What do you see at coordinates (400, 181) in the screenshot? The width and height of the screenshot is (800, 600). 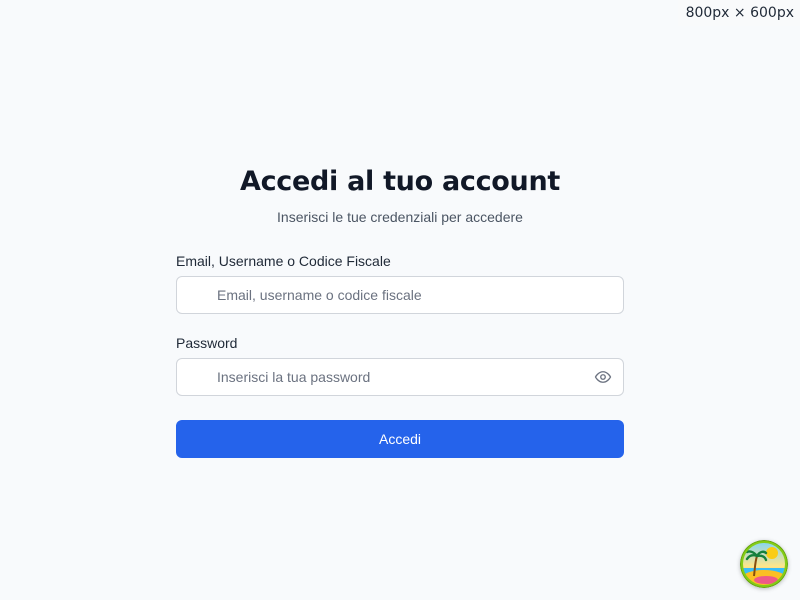 I see `page-title: Accedi al tuo account` at bounding box center [400, 181].